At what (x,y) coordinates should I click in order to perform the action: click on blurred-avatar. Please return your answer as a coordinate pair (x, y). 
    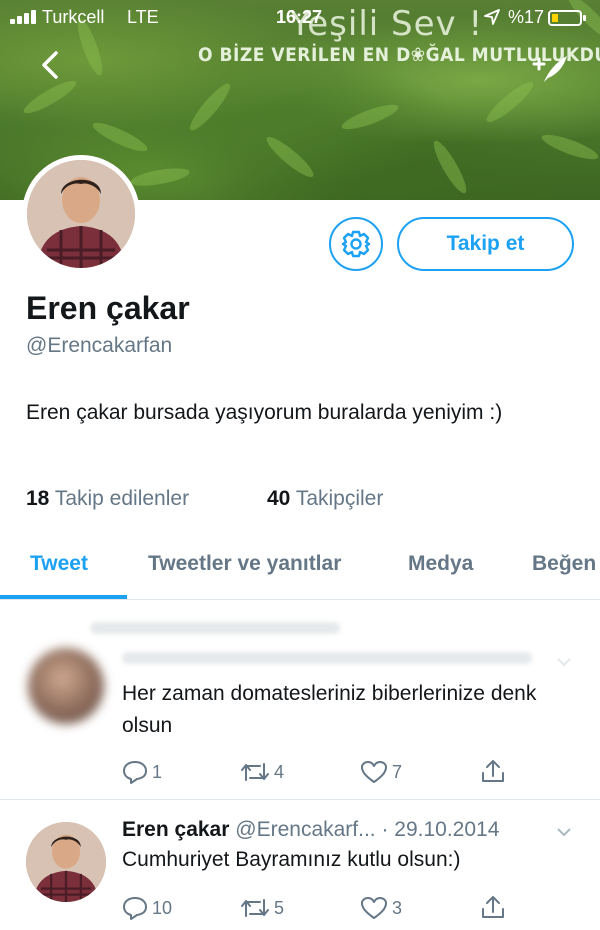
    Looking at the image, I should click on (66, 686).